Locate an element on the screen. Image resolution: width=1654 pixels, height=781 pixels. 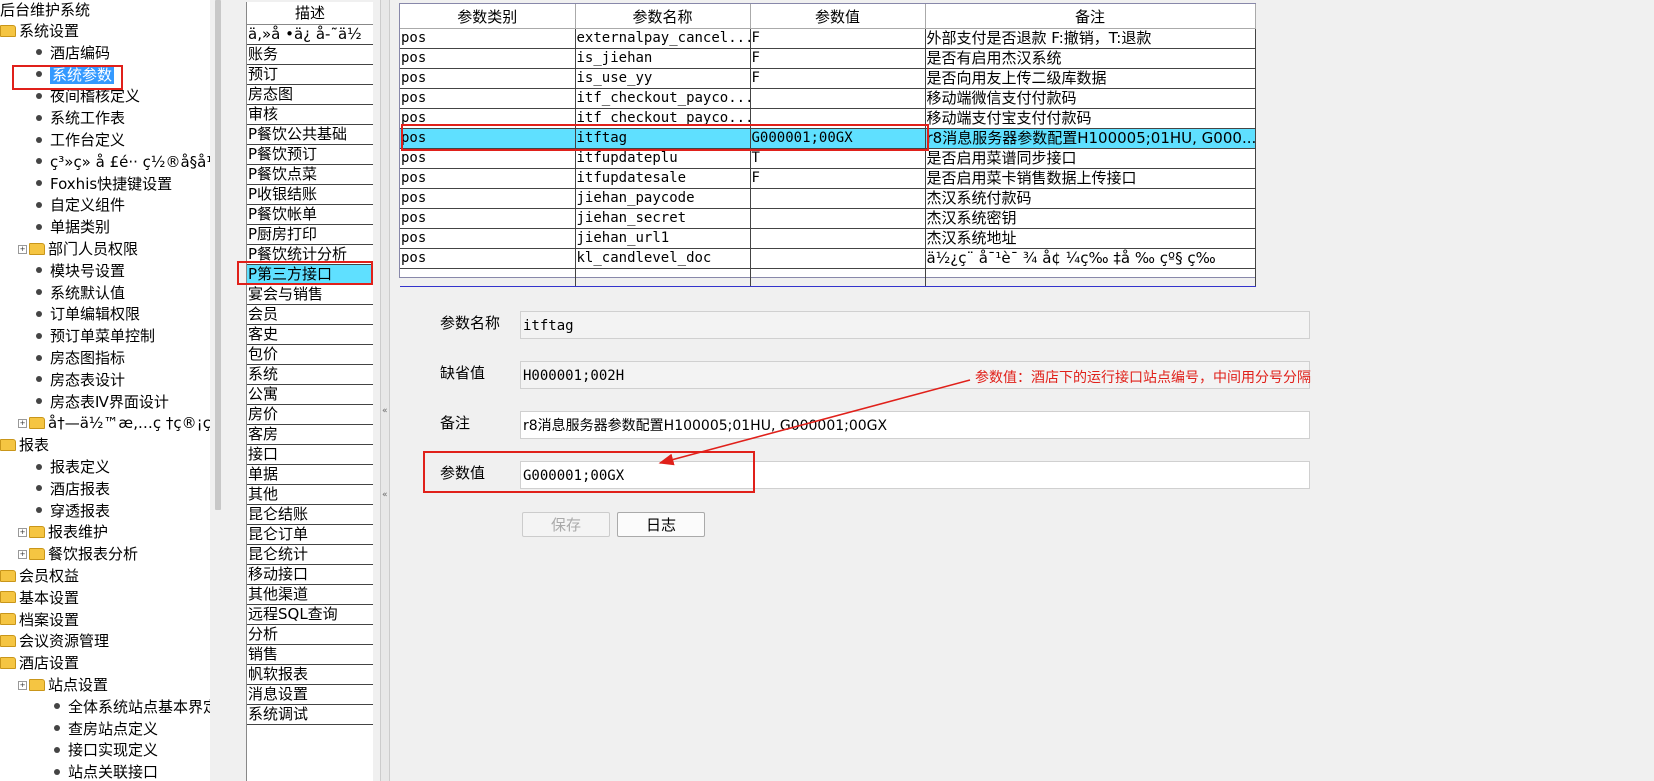
annotation-arrow-icon is located at coordinates (814, 422).